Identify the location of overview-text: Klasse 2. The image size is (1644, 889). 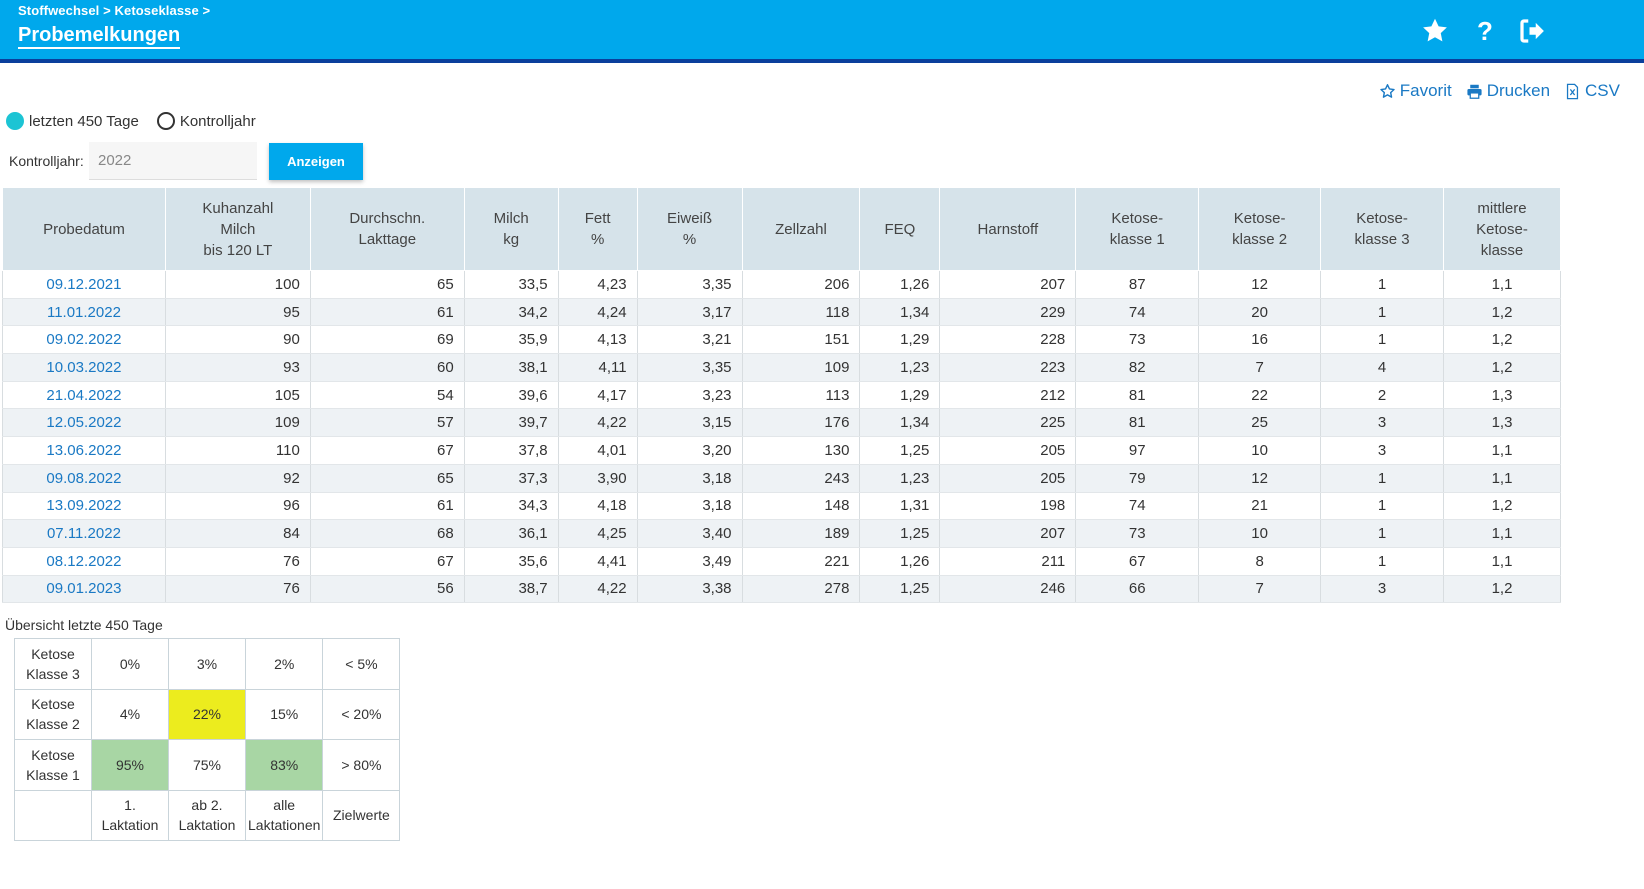
(53, 724).